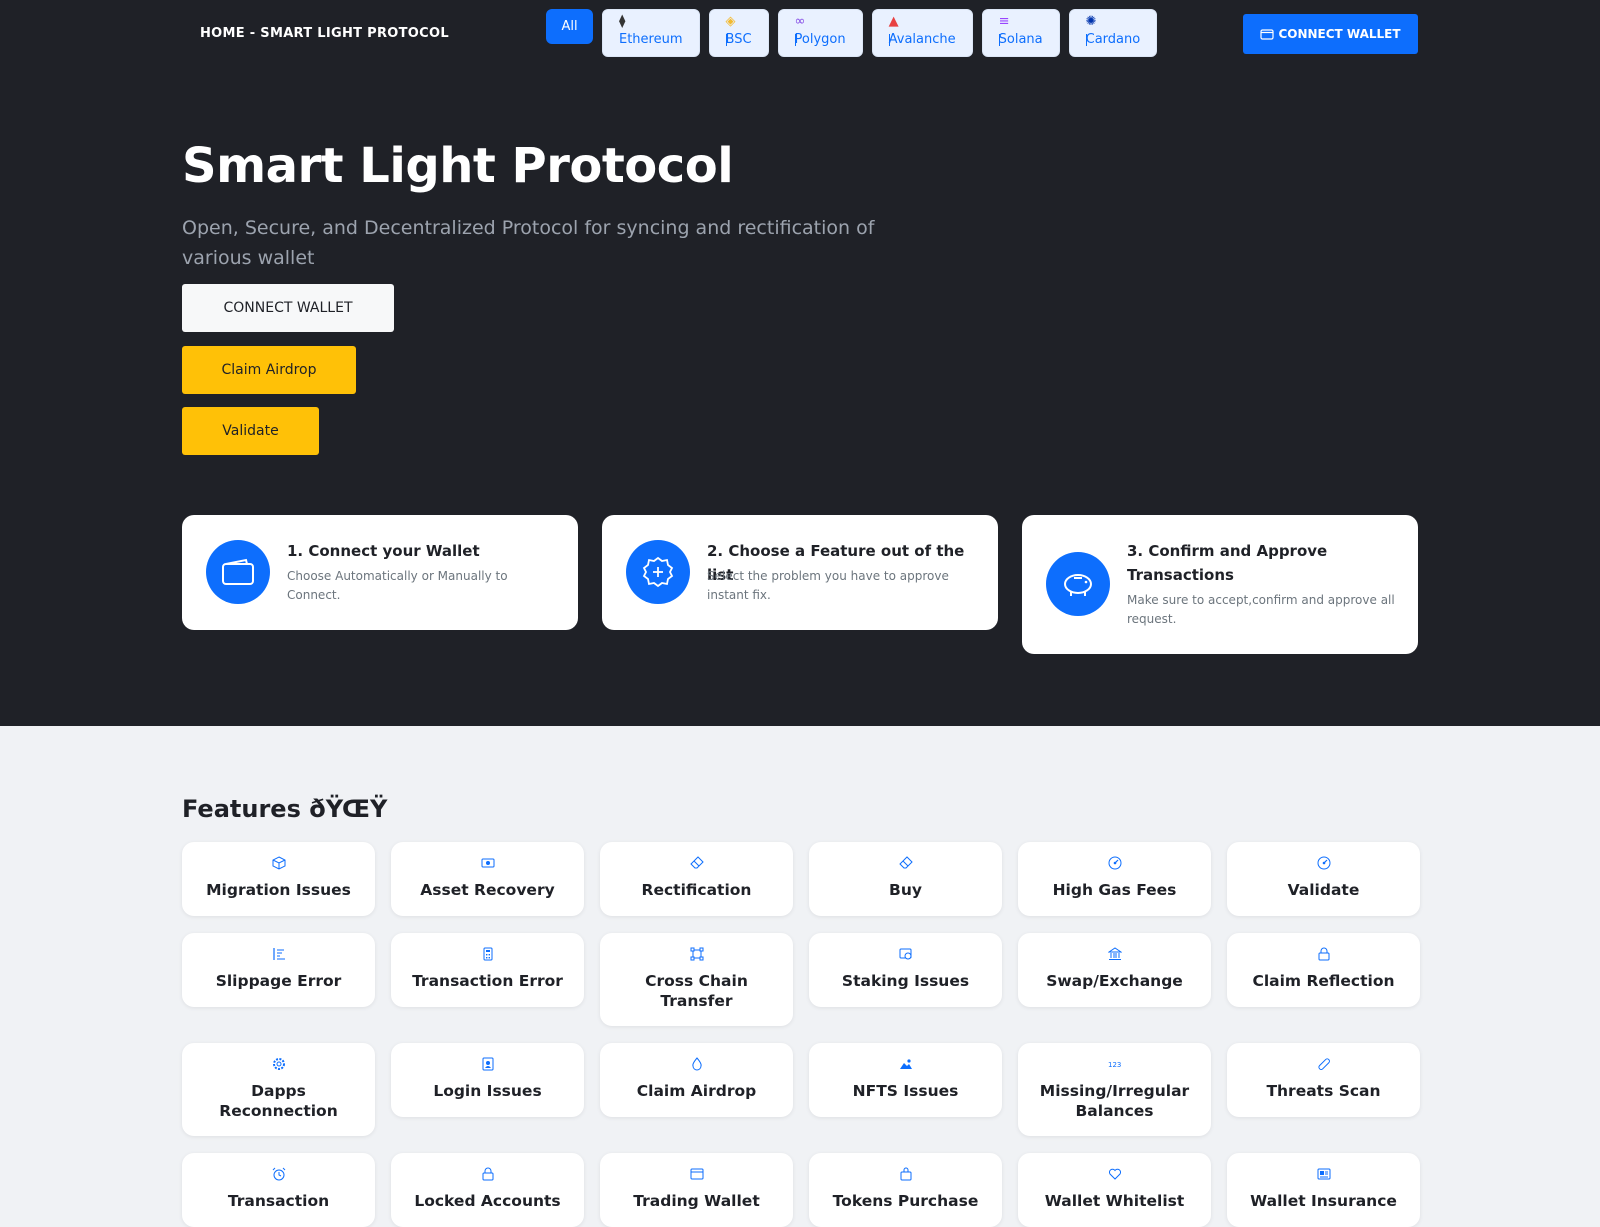  Describe the element at coordinates (1323, 1091) in the screenshot. I see `feature-label: Threats Scan` at that location.